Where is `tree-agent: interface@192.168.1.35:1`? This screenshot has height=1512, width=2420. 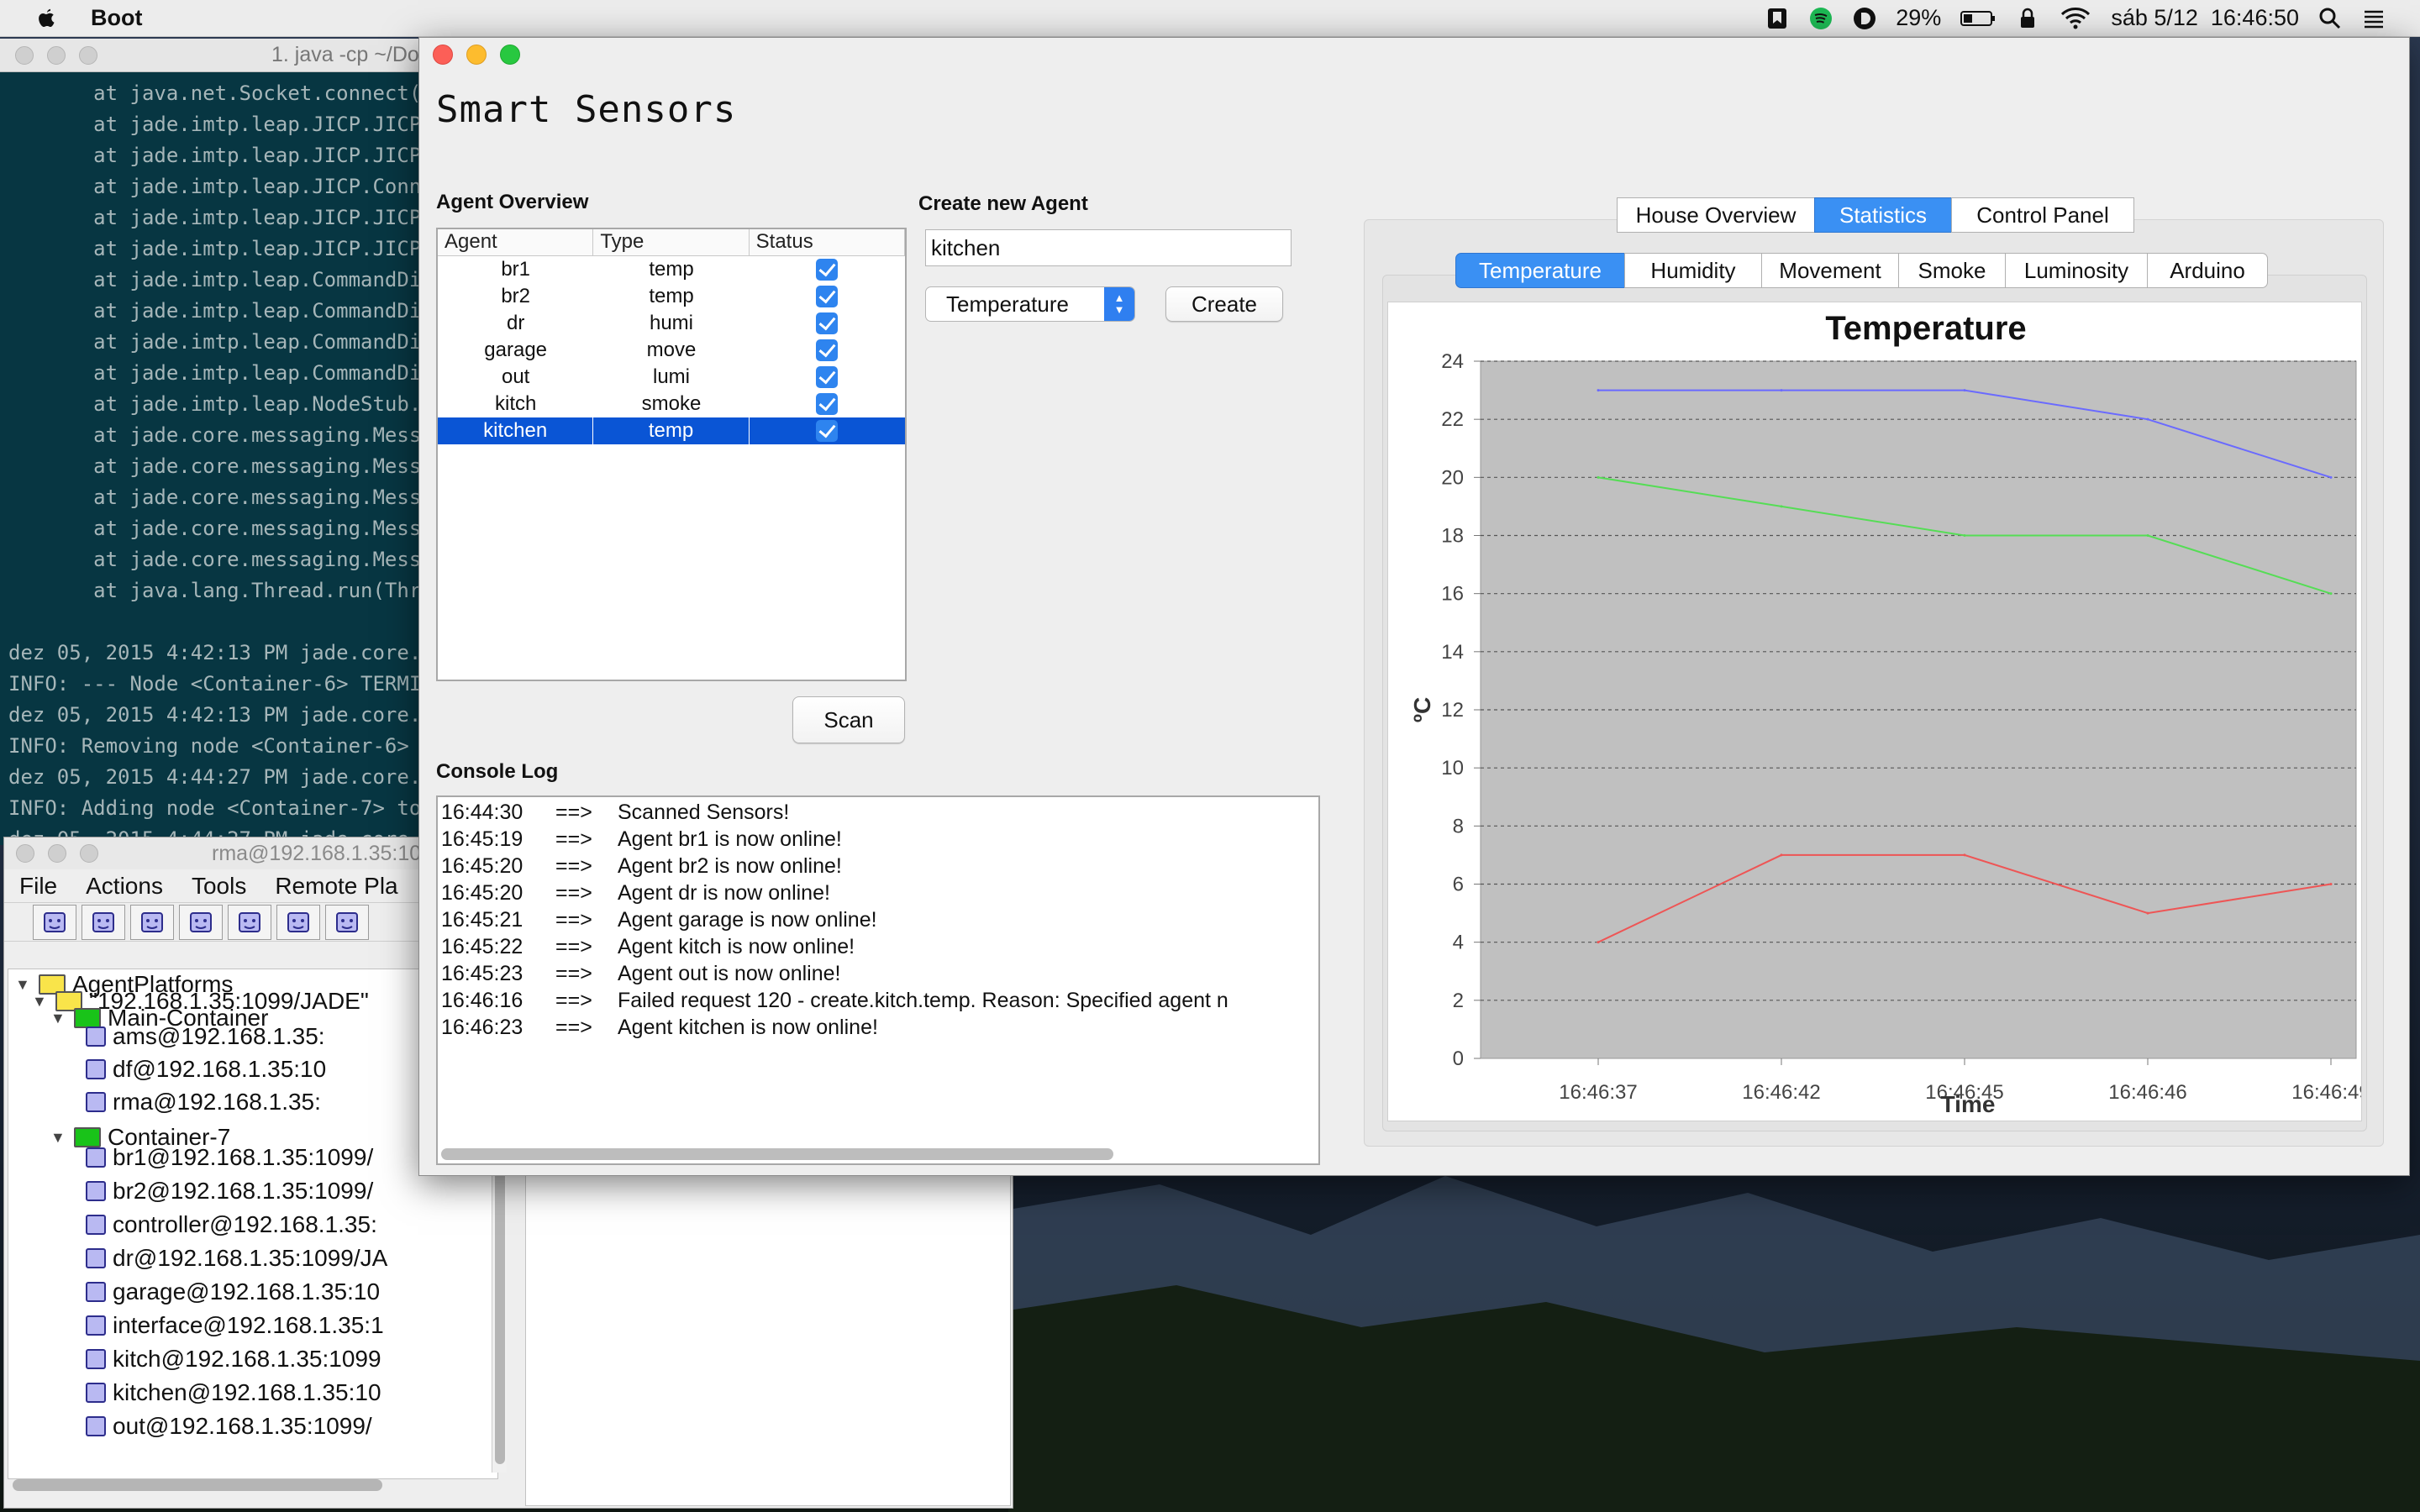 tree-agent: interface@192.168.1.35:1 is located at coordinates (235, 1325).